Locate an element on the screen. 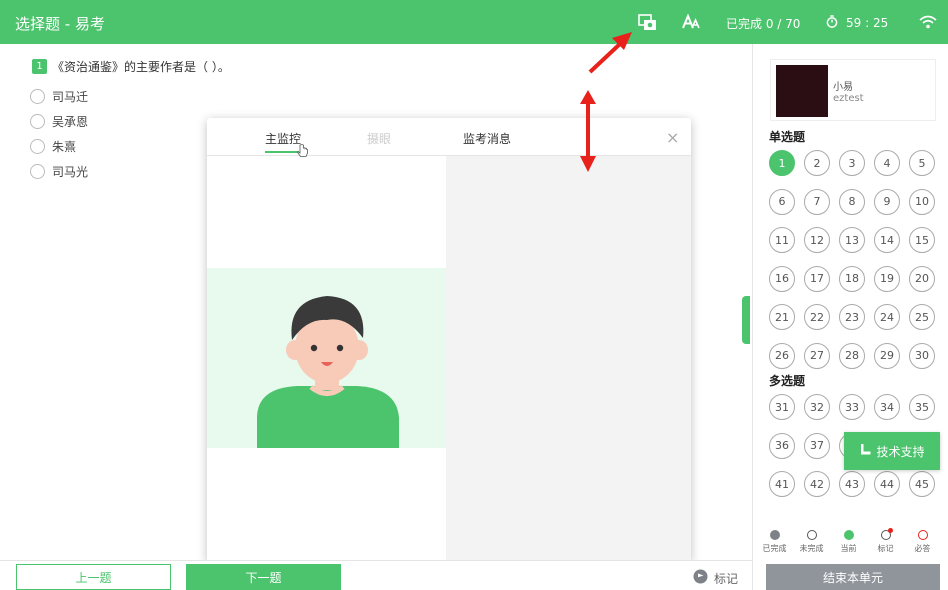  tech-support-button: 技术支持 is located at coordinates (892, 451).